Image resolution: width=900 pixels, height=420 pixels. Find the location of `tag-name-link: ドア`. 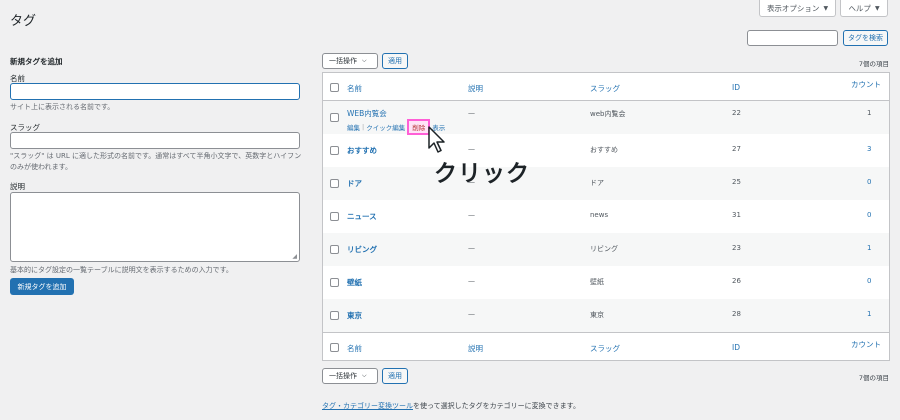

tag-name-link: ドア is located at coordinates (354, 183).